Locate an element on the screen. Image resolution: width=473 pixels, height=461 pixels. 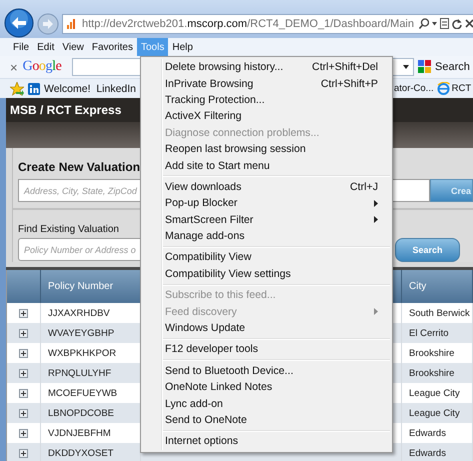
menu-item: Compatibility View is located at coordinates (266, 257).